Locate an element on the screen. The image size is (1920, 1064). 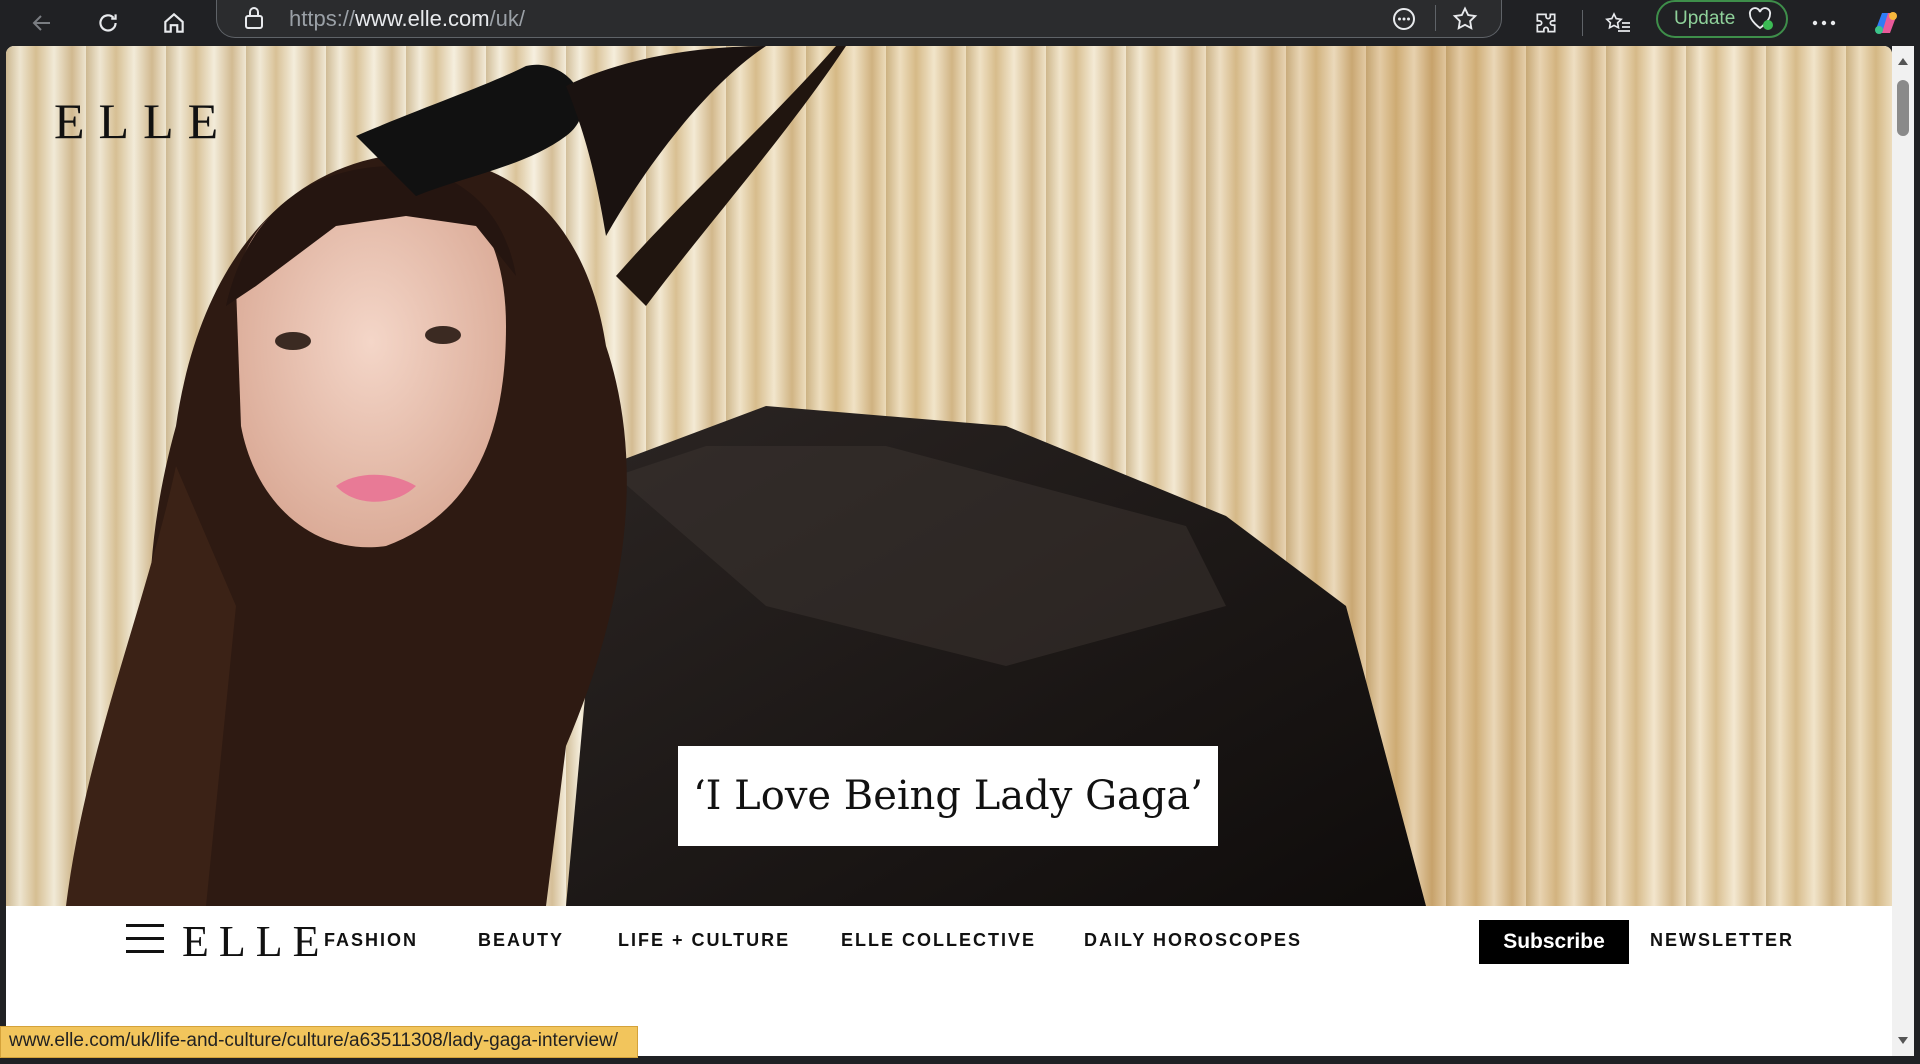
address-bar: https://www.elle.com/uk/ is located at coordinates (859, 19).